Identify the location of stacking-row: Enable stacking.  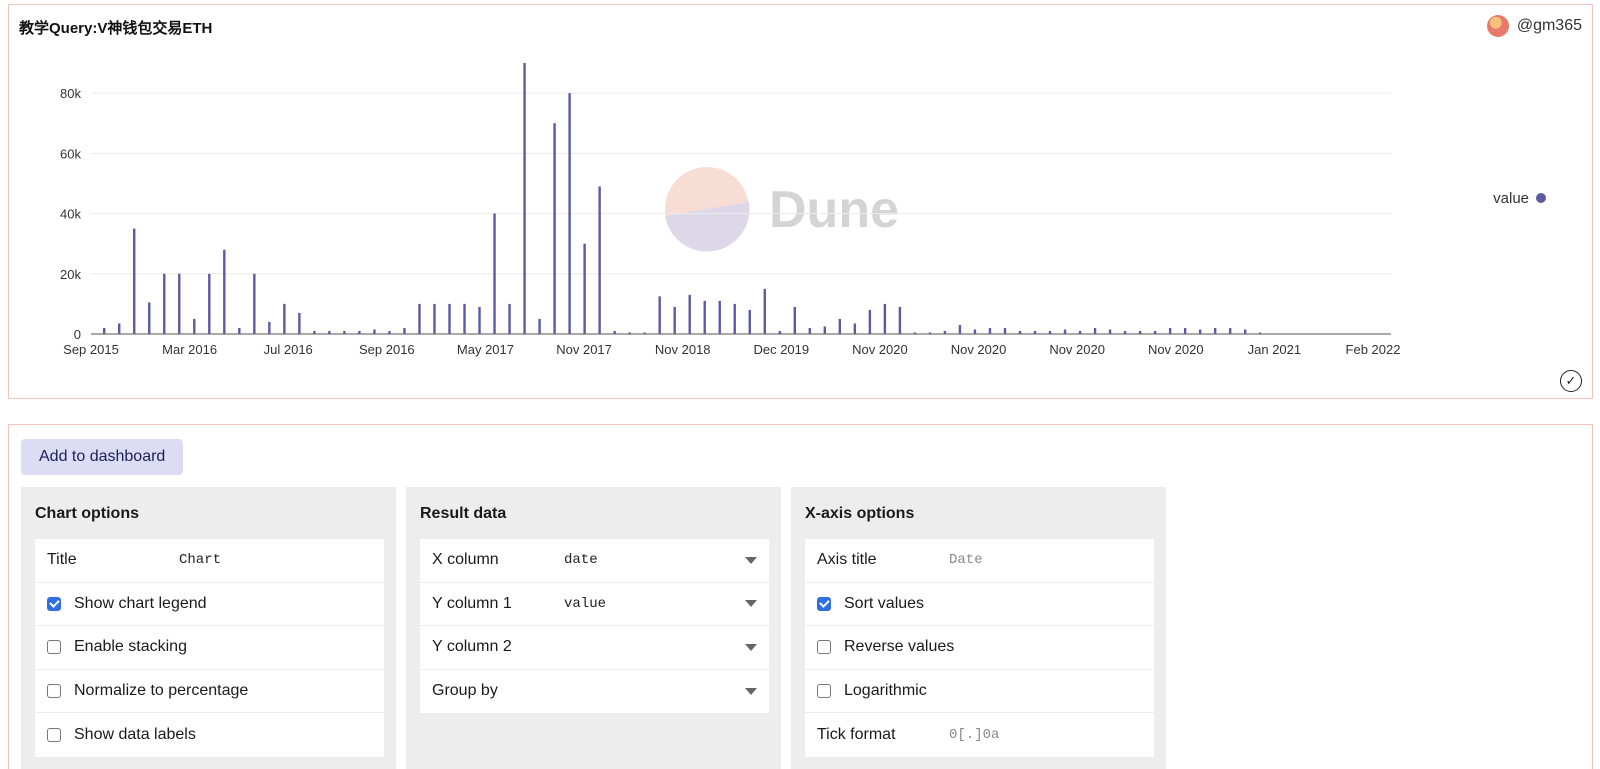
(209, 648).